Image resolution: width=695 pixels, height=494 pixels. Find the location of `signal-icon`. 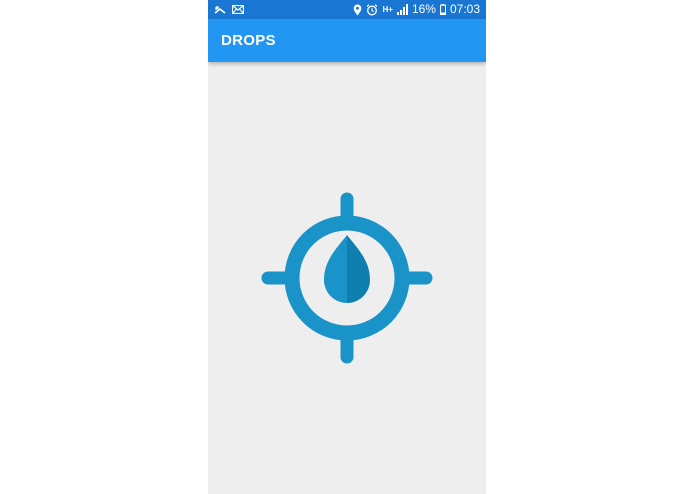

signal-icon is located at coordinates (402, 9).